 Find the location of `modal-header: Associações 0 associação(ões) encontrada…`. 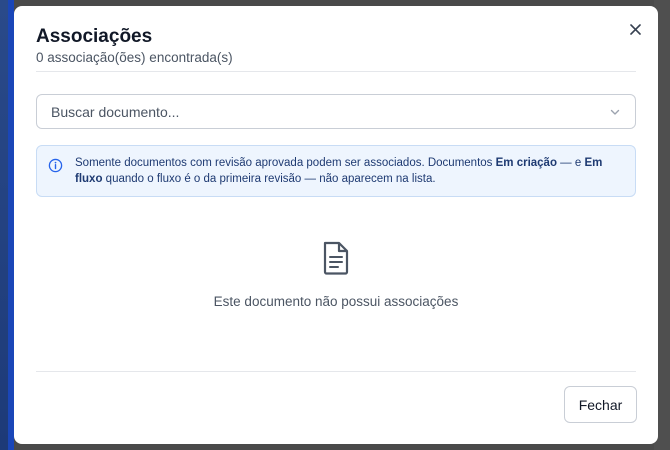

modal-header: Associações 0 associação(ões) encontrada… is located at coordinates (336, 46).